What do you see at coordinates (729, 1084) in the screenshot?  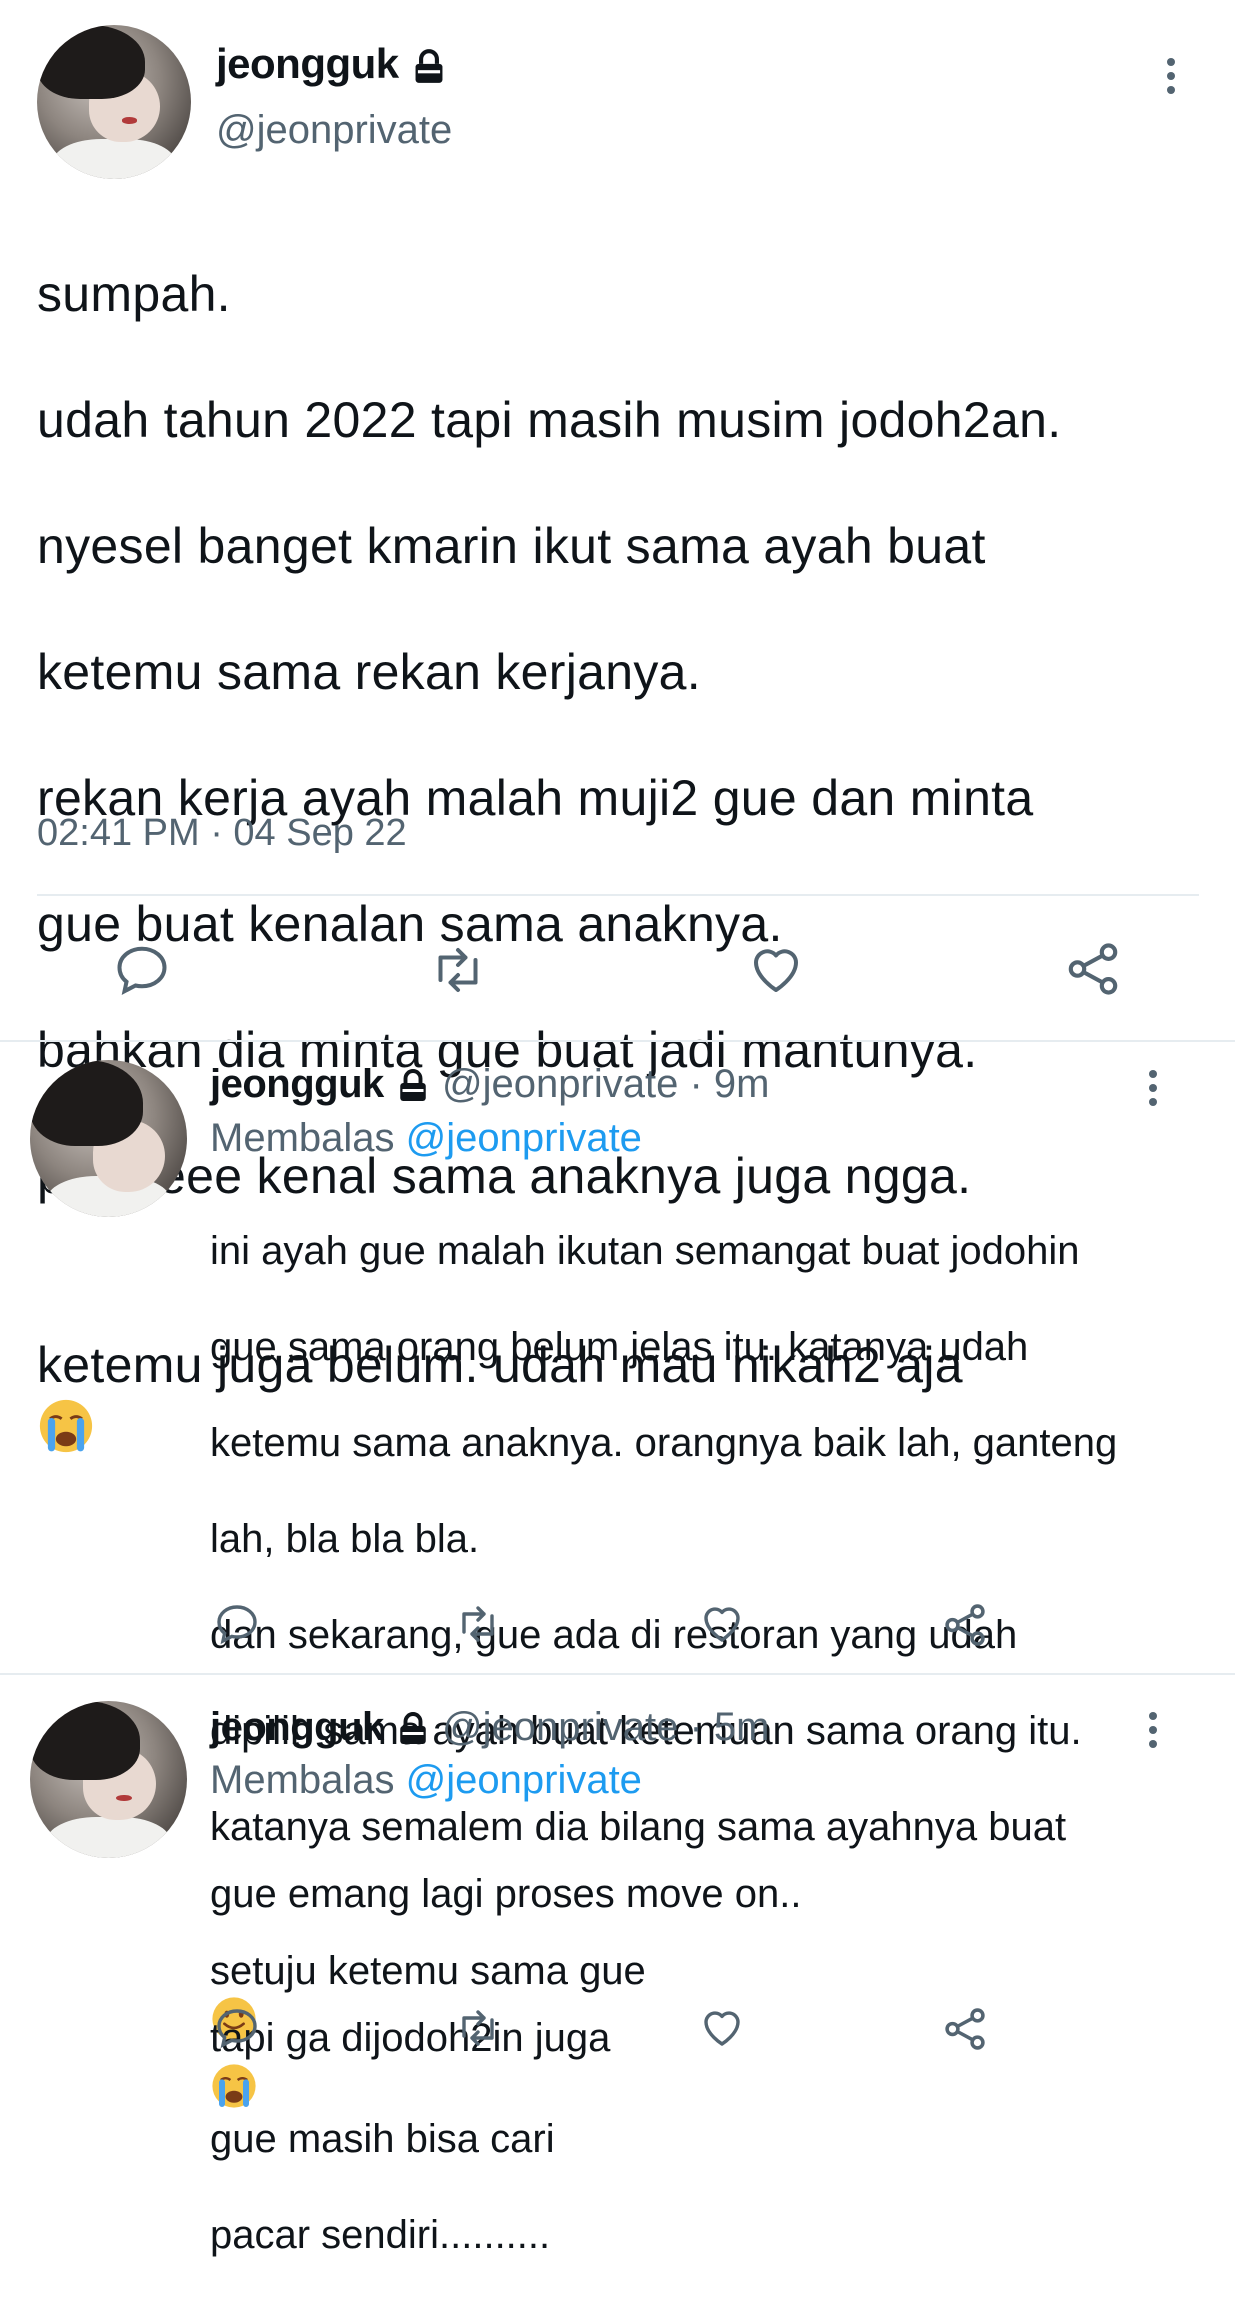 I see `tweet-age: · 9m` at bounding box center [729, 1084].